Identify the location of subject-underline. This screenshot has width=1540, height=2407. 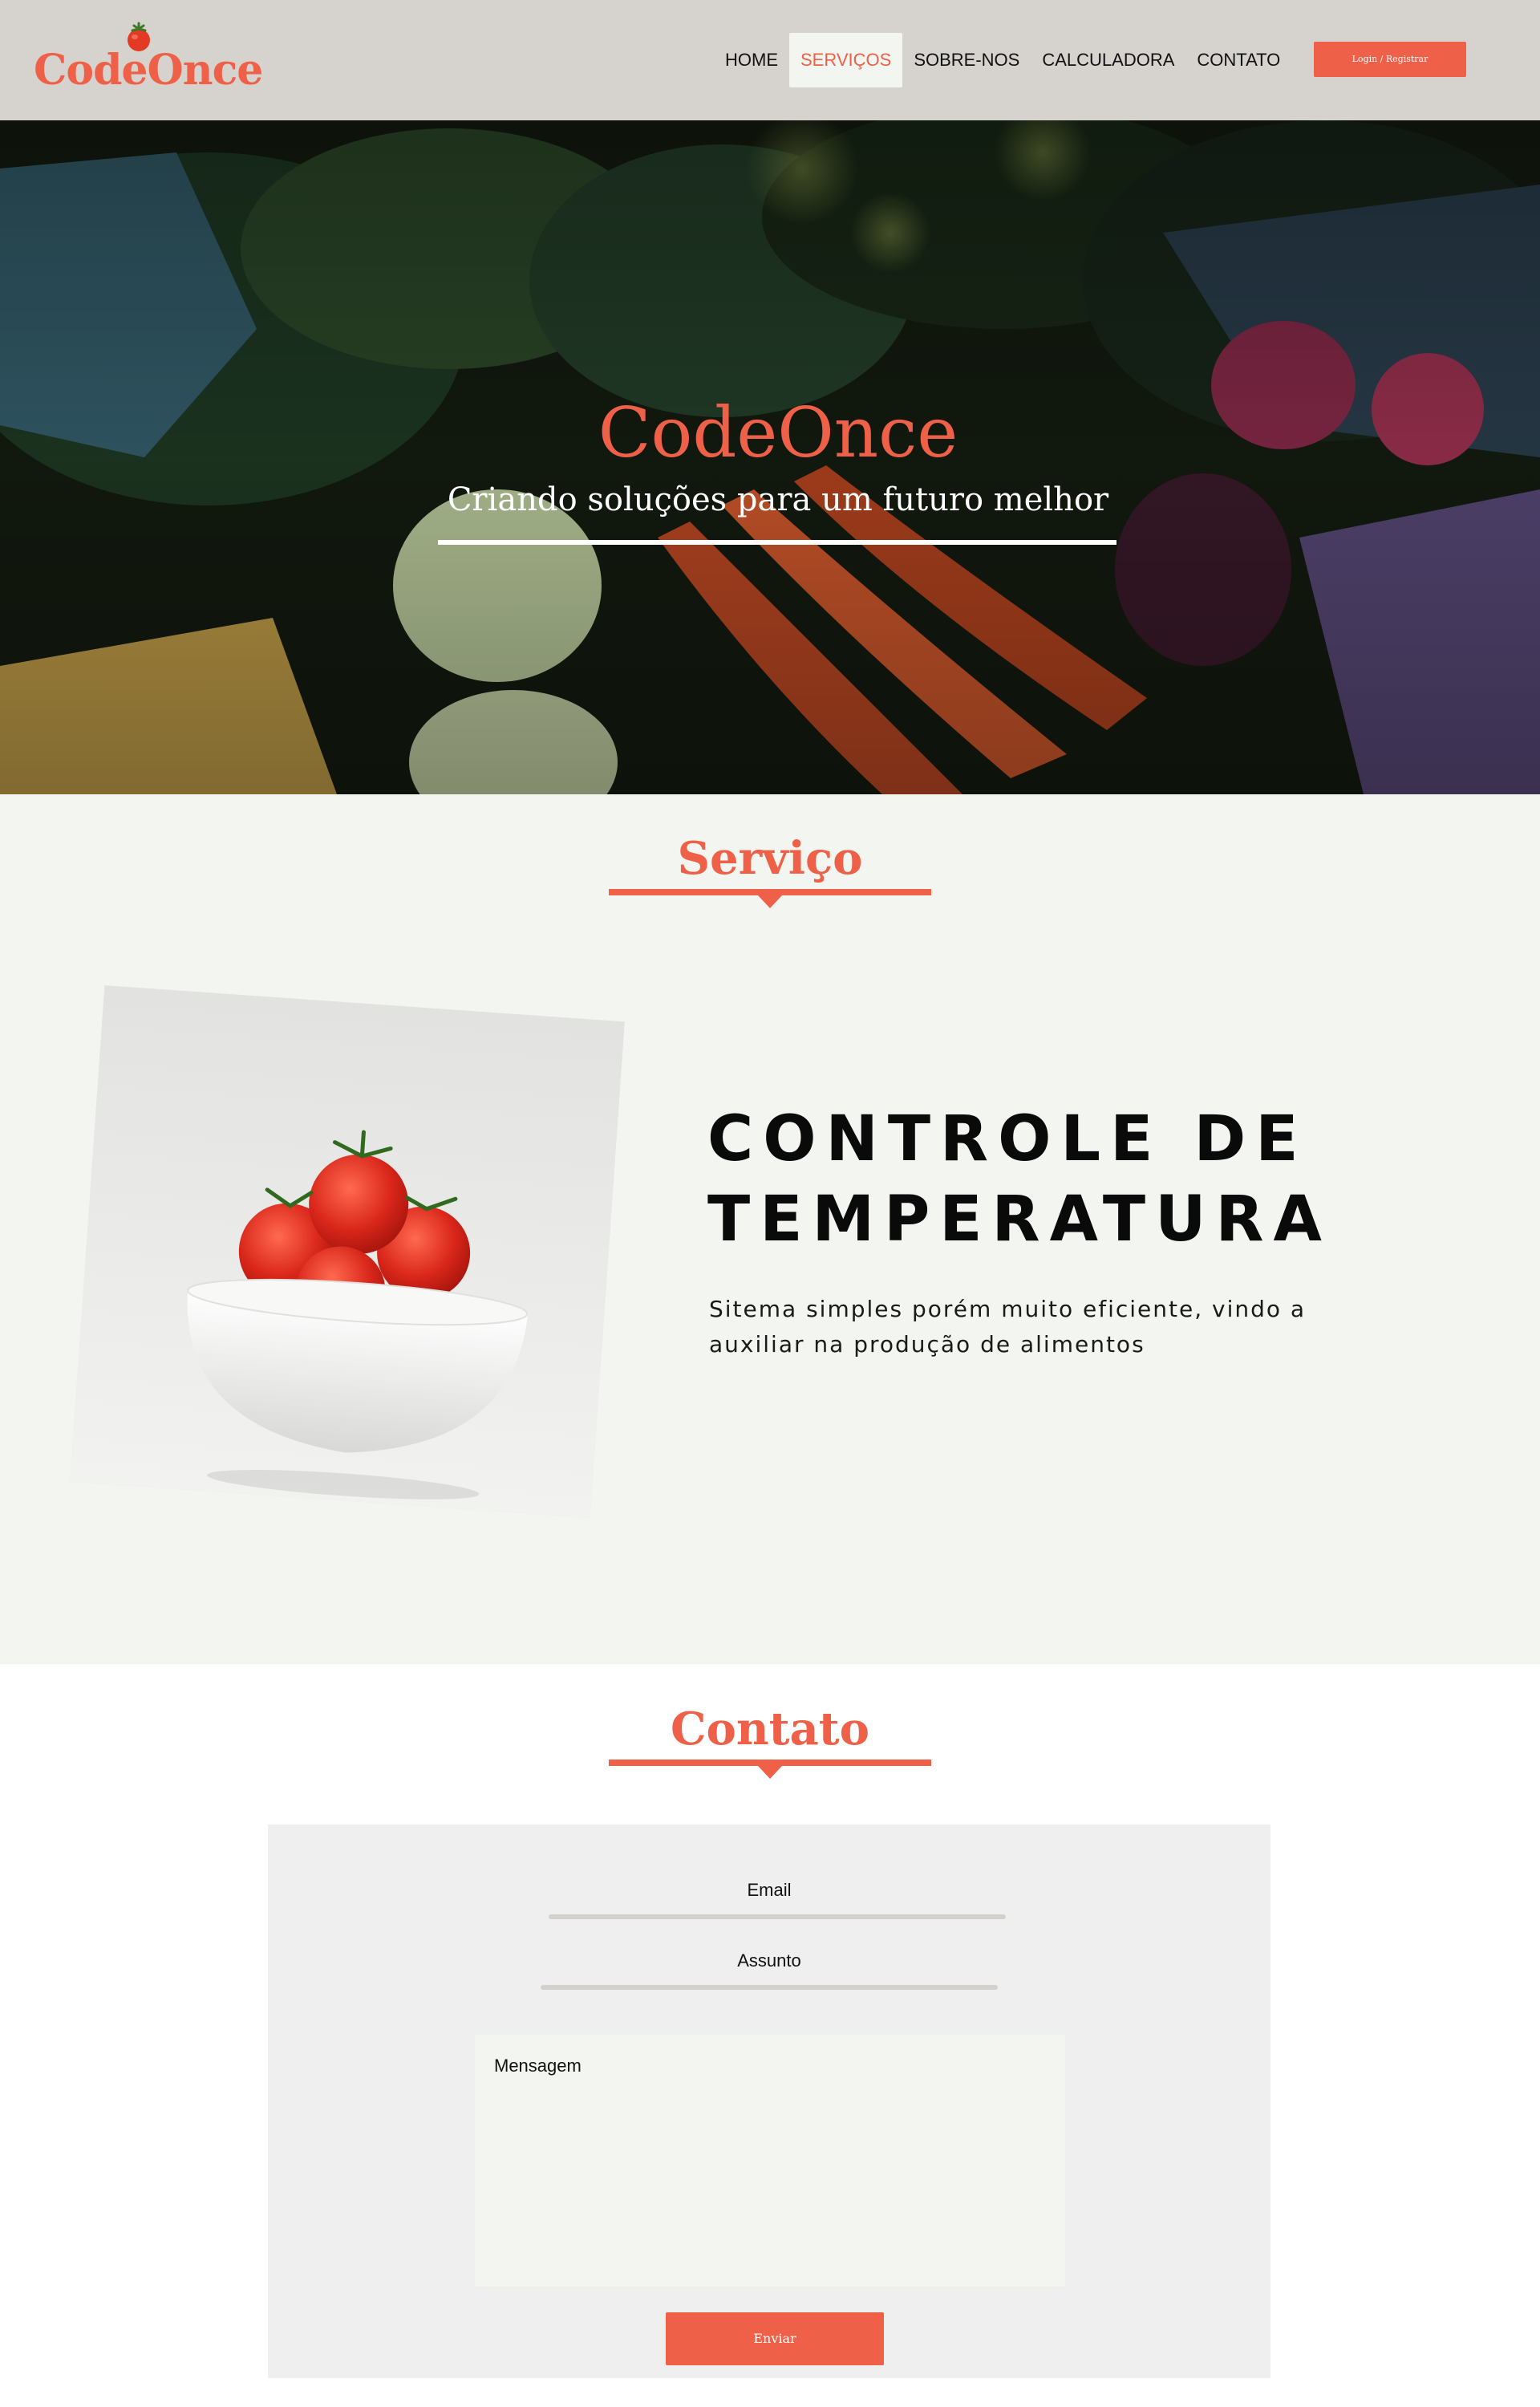
(769, 1987).